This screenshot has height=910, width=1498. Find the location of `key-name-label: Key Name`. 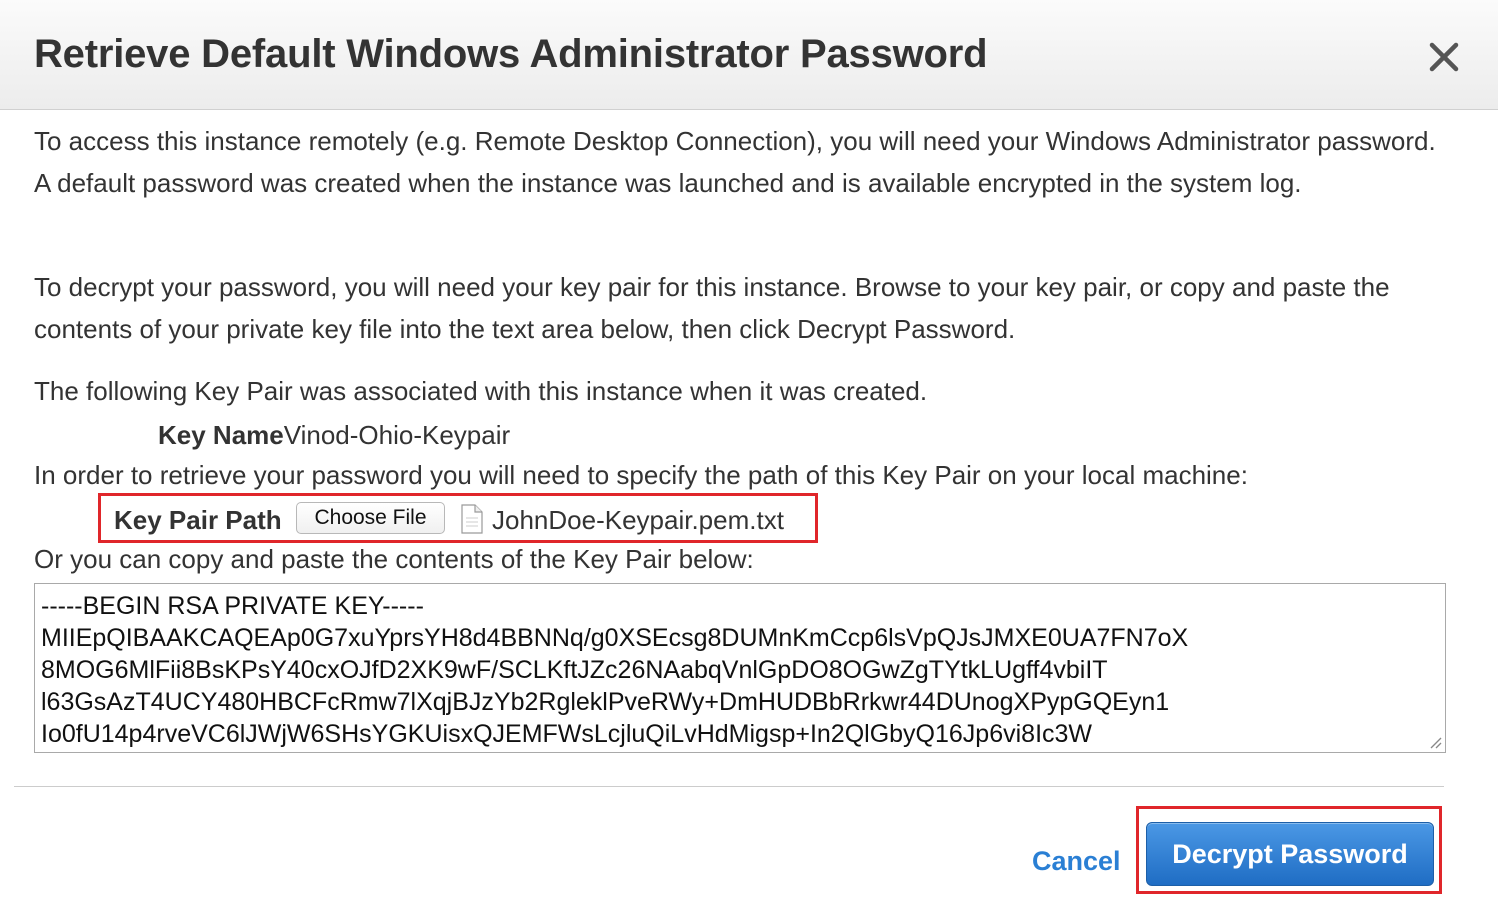

key-name-label: Key Name is located at coordinates (221, 435).